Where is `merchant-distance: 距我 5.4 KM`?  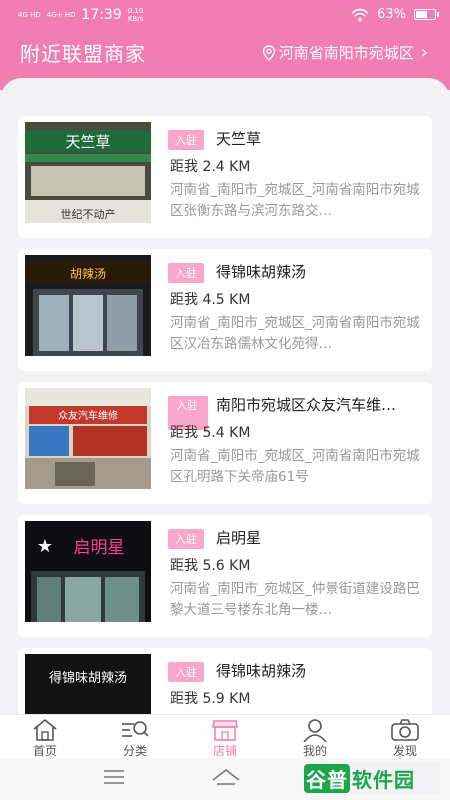 merchant-distance: 距我 5.4 KM is located at coordinates (210, 433).